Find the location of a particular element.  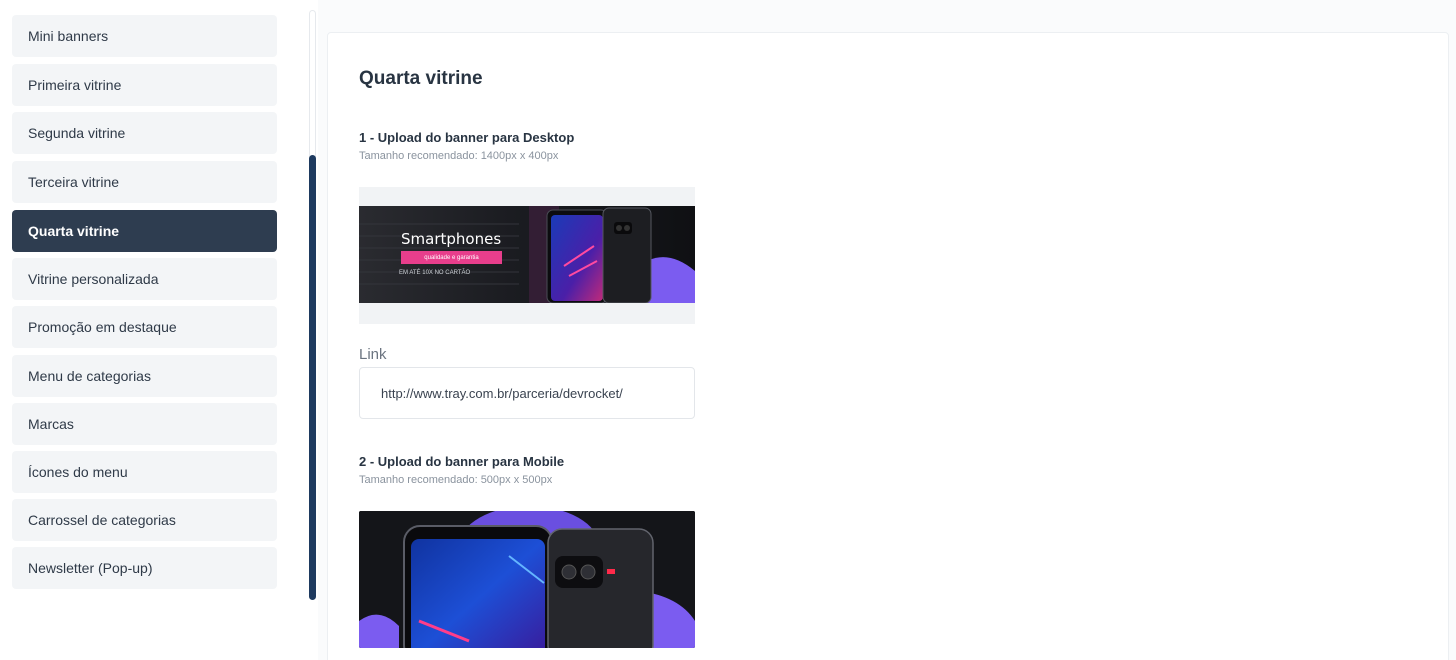

sidebar-item-label: Newsletter (Pop-up) is located at coordinates (90, 568).